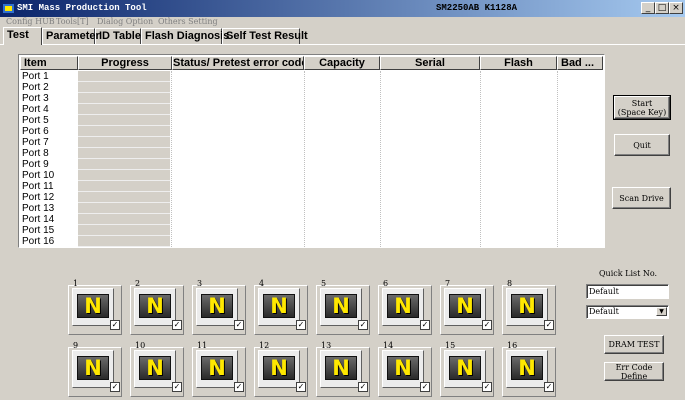  Describe the element at coordinates (311, 219) in the screenshot. I see `table-row: Port 14` at that location.